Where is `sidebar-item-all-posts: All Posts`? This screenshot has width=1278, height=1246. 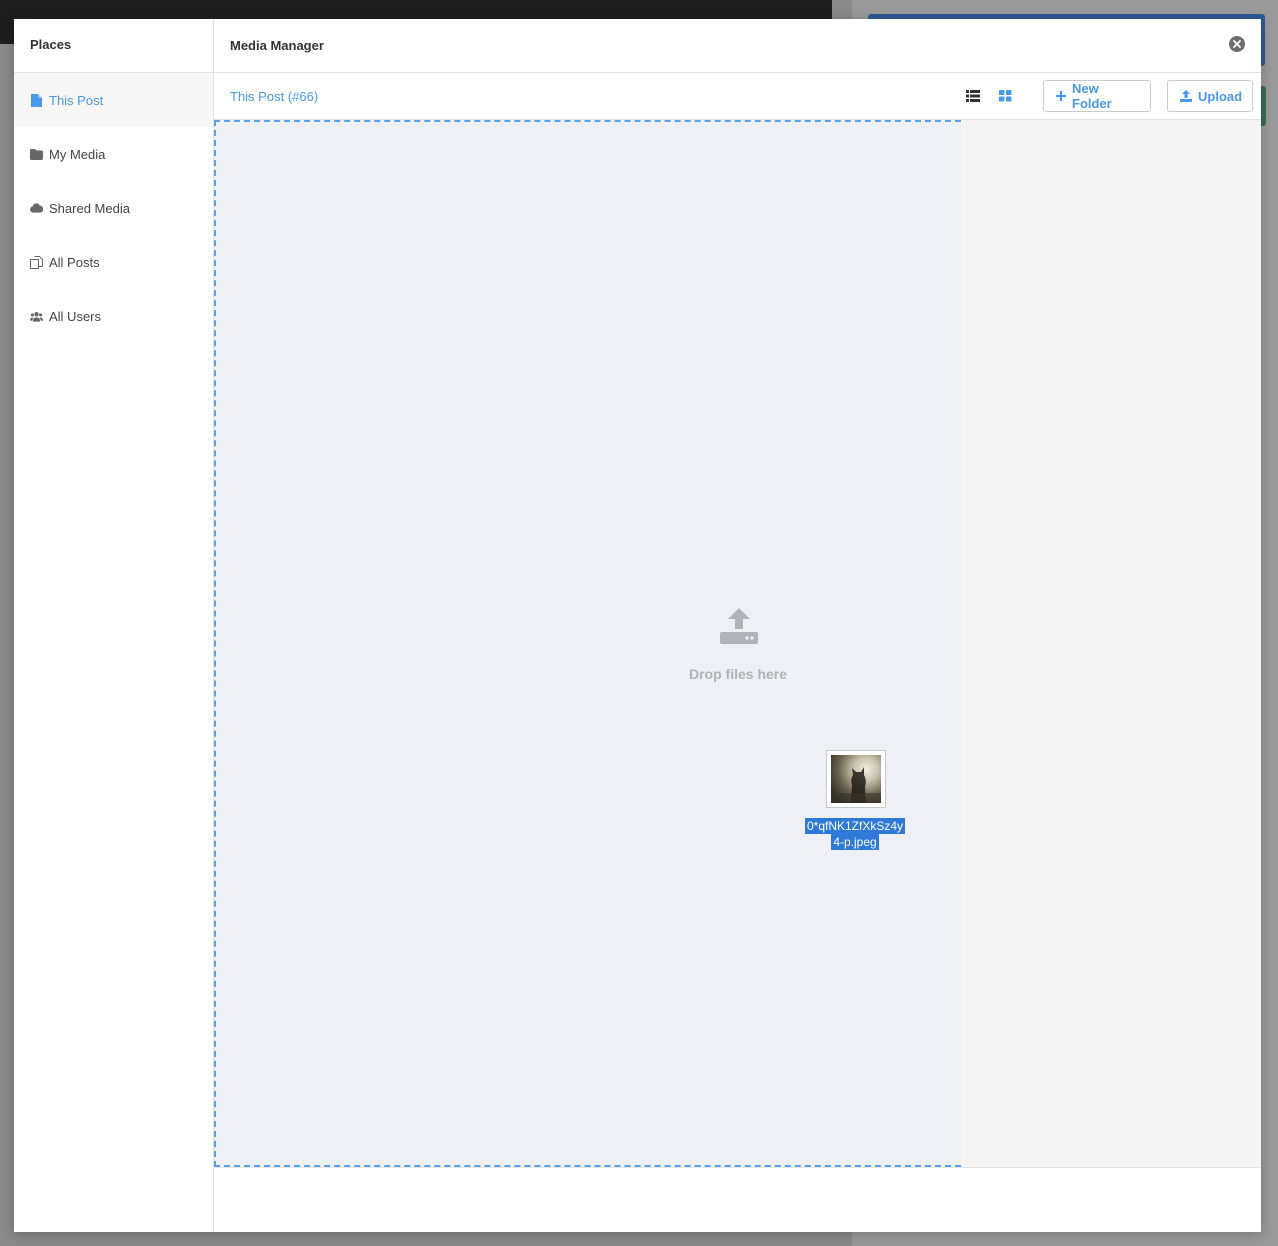
sidebar-item-all-posts: All Posts is located at coordinates (113, 262).